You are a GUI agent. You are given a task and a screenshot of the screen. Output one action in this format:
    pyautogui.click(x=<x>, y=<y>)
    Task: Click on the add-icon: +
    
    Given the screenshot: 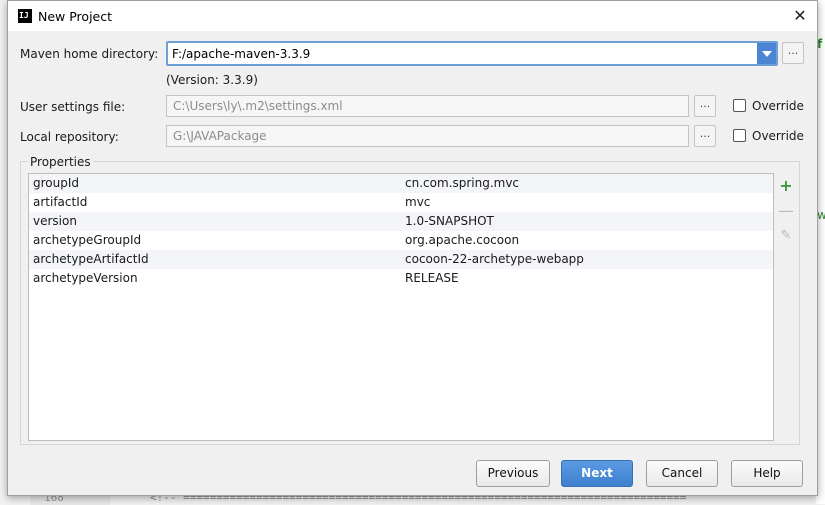 What is the action you would take?
    pyautogui.click(x=786, y=186)
    